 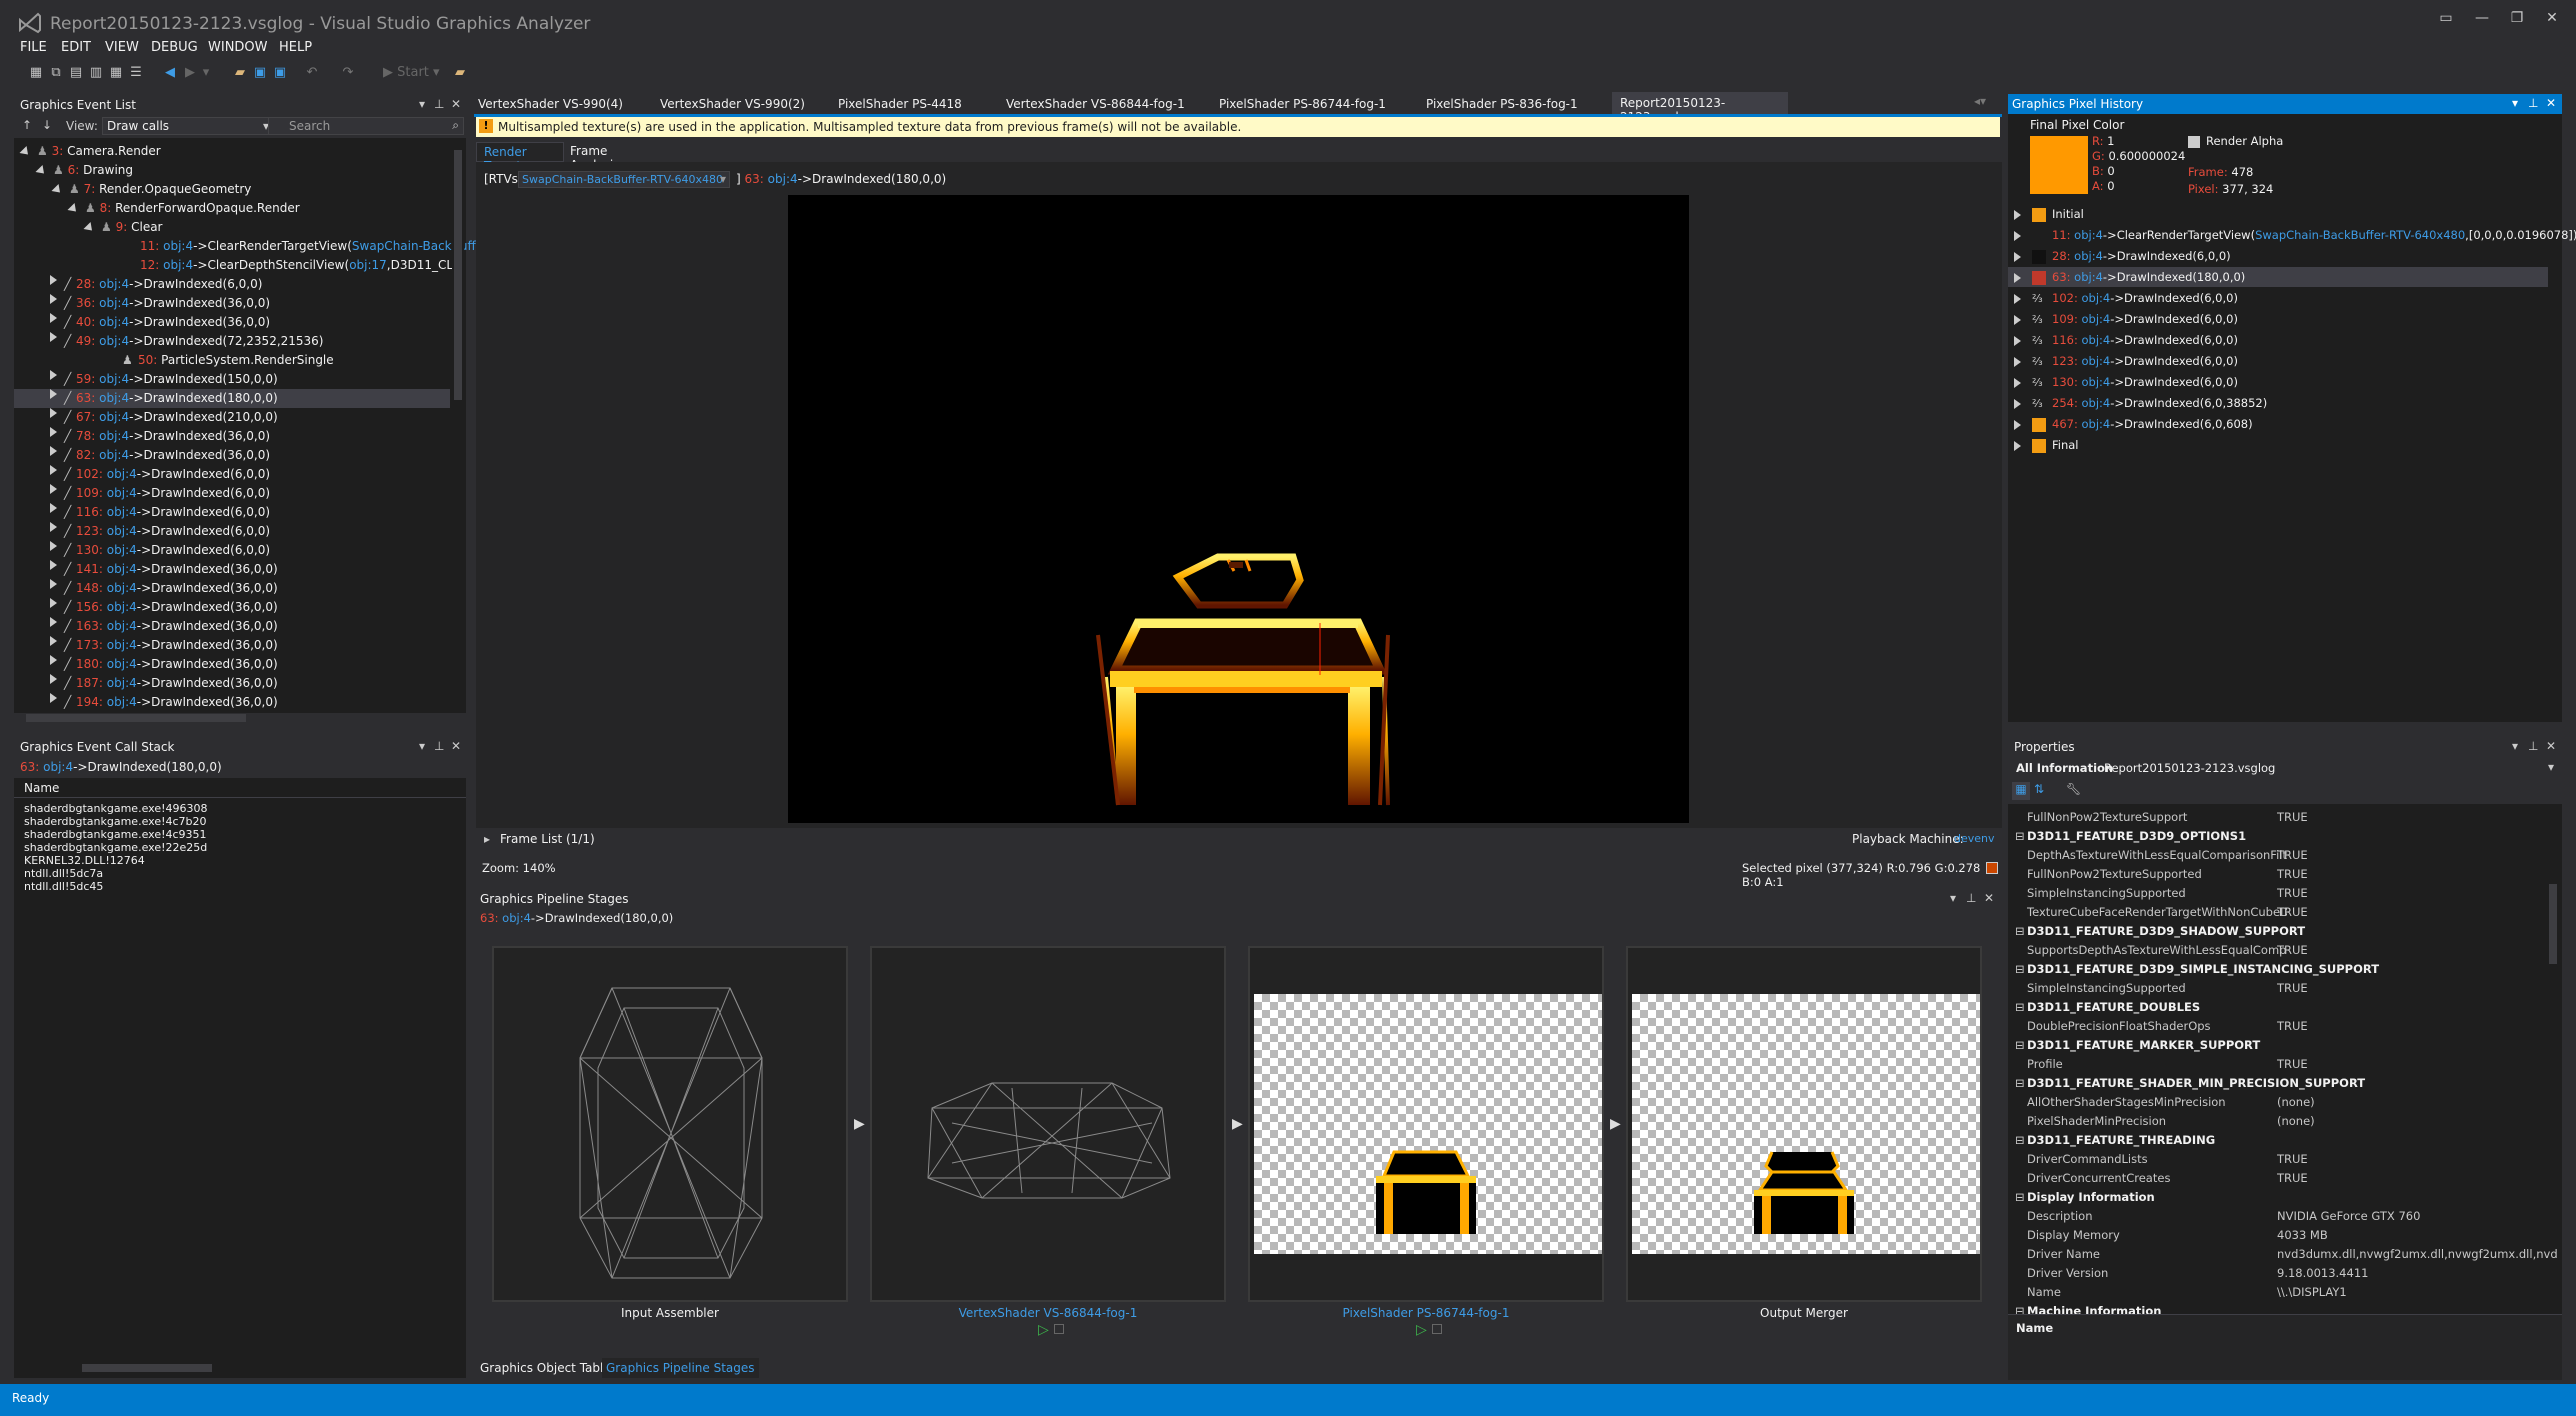 I want to click on tab-overflow-icon: ◂▾, so click(x=1980, y=101).